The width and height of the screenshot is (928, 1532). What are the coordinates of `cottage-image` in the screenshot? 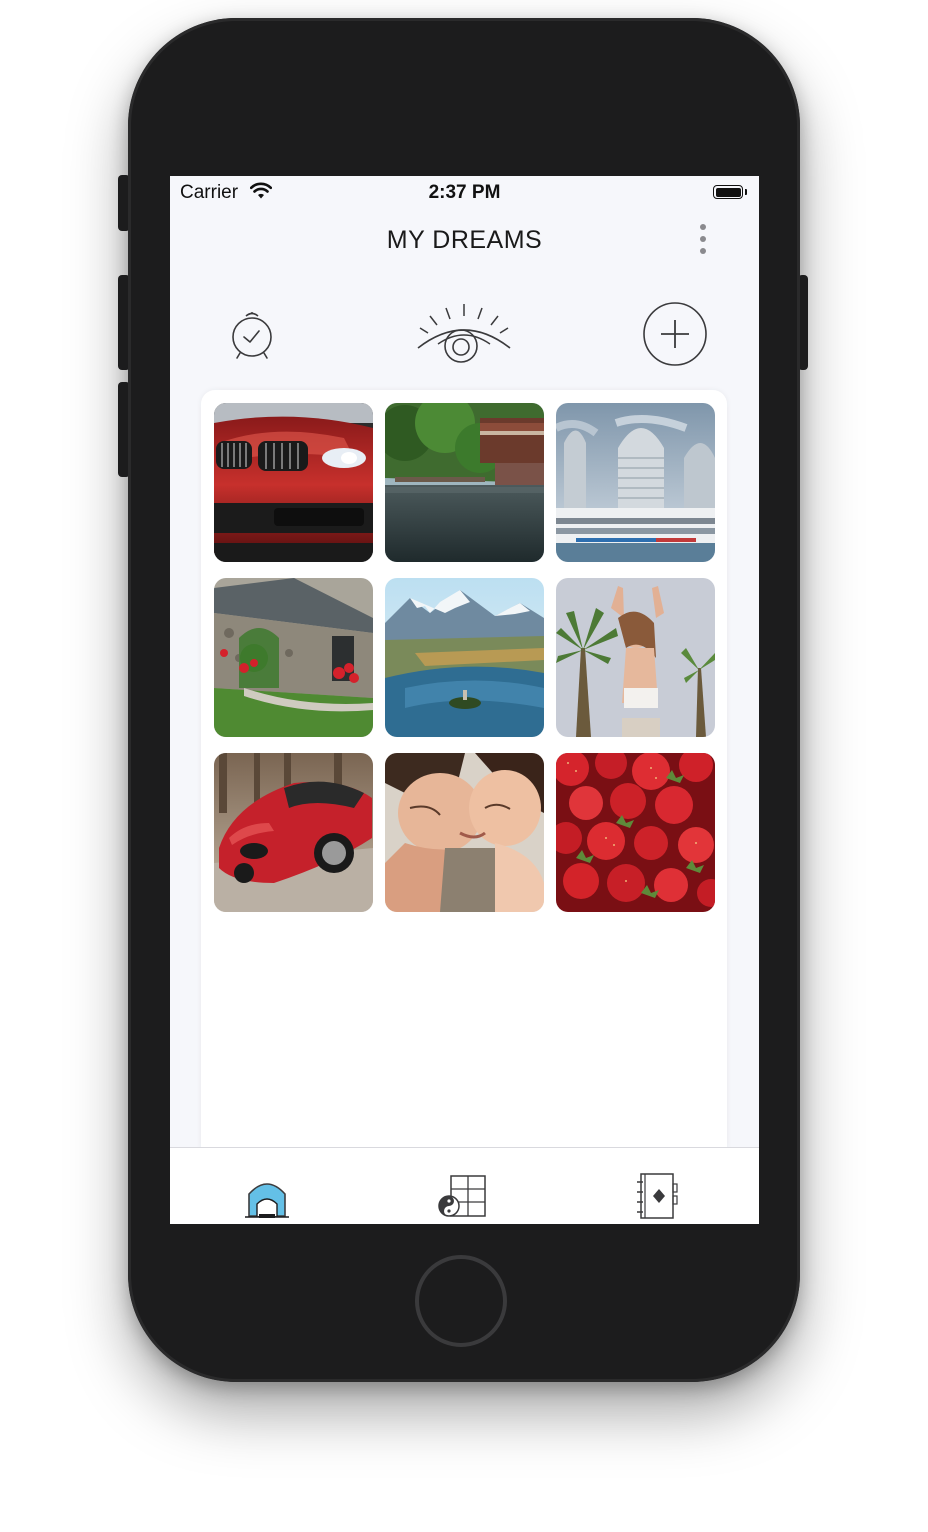 It's located at (293, 657).